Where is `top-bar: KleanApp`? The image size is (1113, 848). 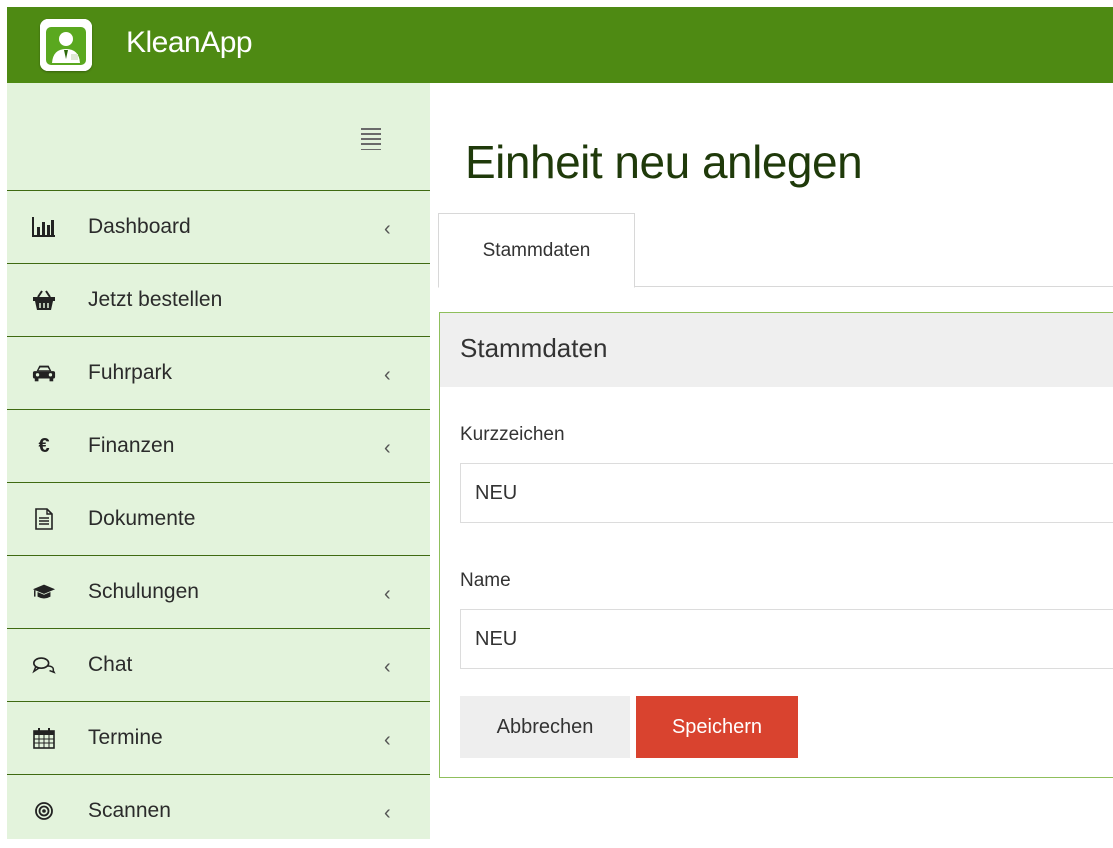
top-bar: KleanApp is located at coordinates (560, 45).